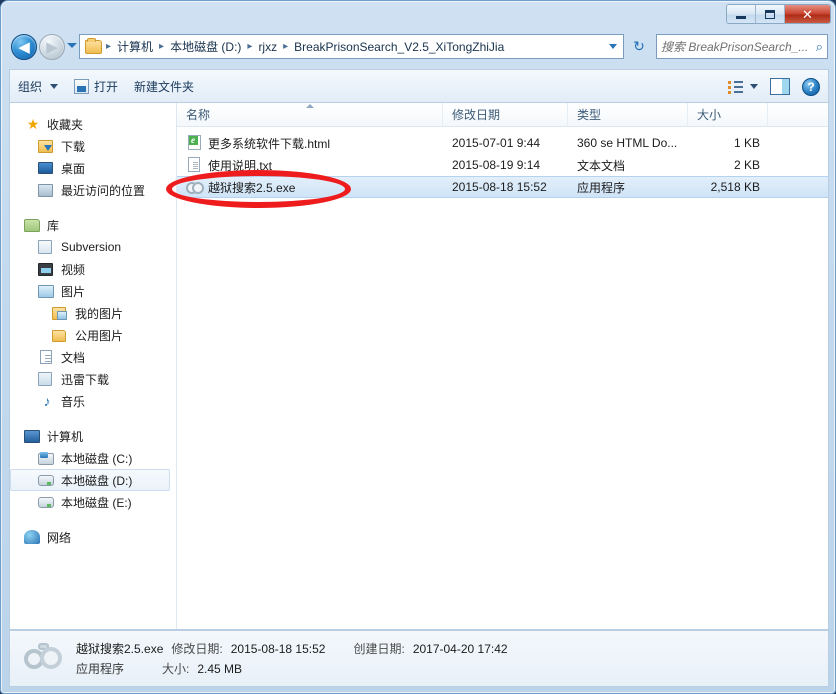  What do you see at coordinates (90, 401) in the screenshot?
I see `sidebar-item-music: ♪ 音乐` at bounding box center [90, 401].